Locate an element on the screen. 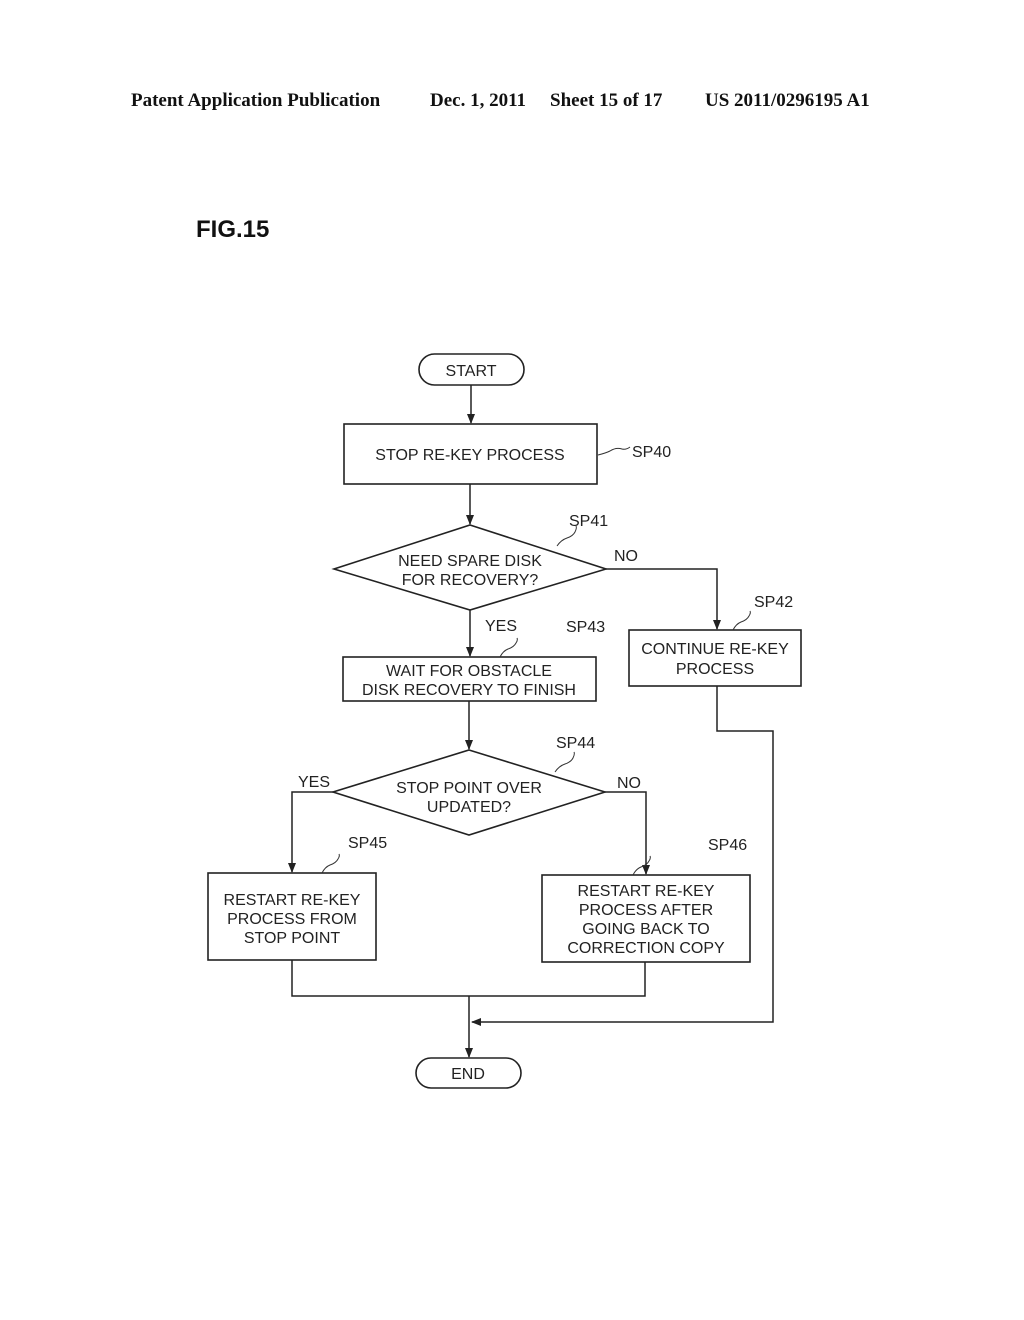 The width and height of the screenshot is (1024, 1320). decision-sp44: STOP POINT OVER UPDATED? SP44 YES NO is located at coordinates (469, 785).